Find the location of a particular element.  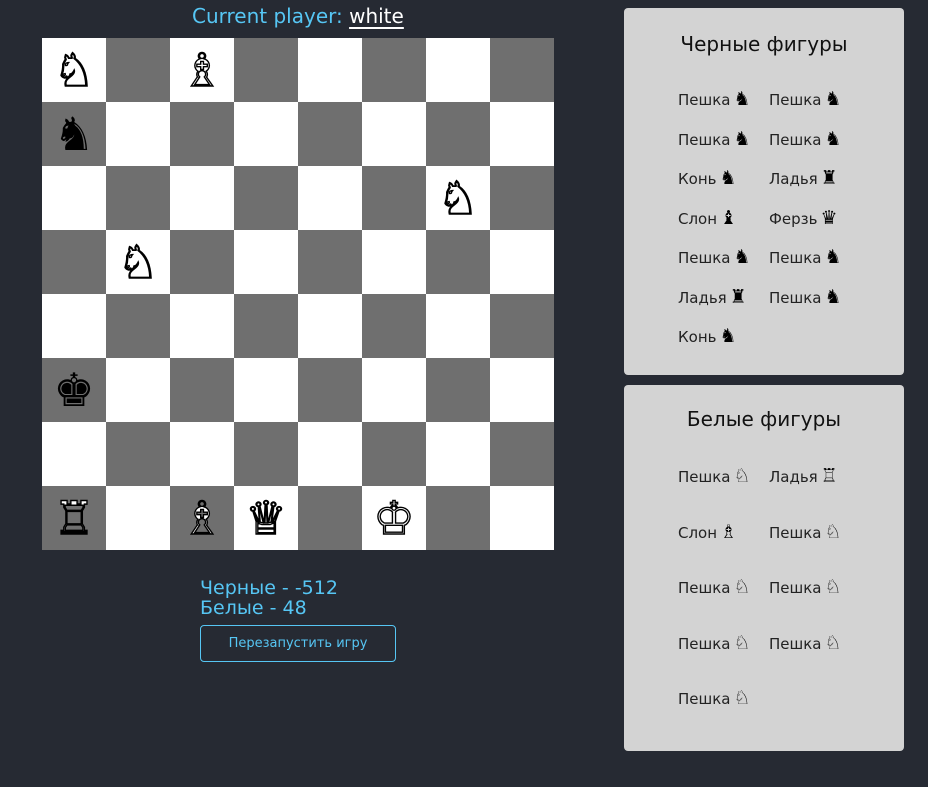

square-g7 is located at coordinates (458, 134).